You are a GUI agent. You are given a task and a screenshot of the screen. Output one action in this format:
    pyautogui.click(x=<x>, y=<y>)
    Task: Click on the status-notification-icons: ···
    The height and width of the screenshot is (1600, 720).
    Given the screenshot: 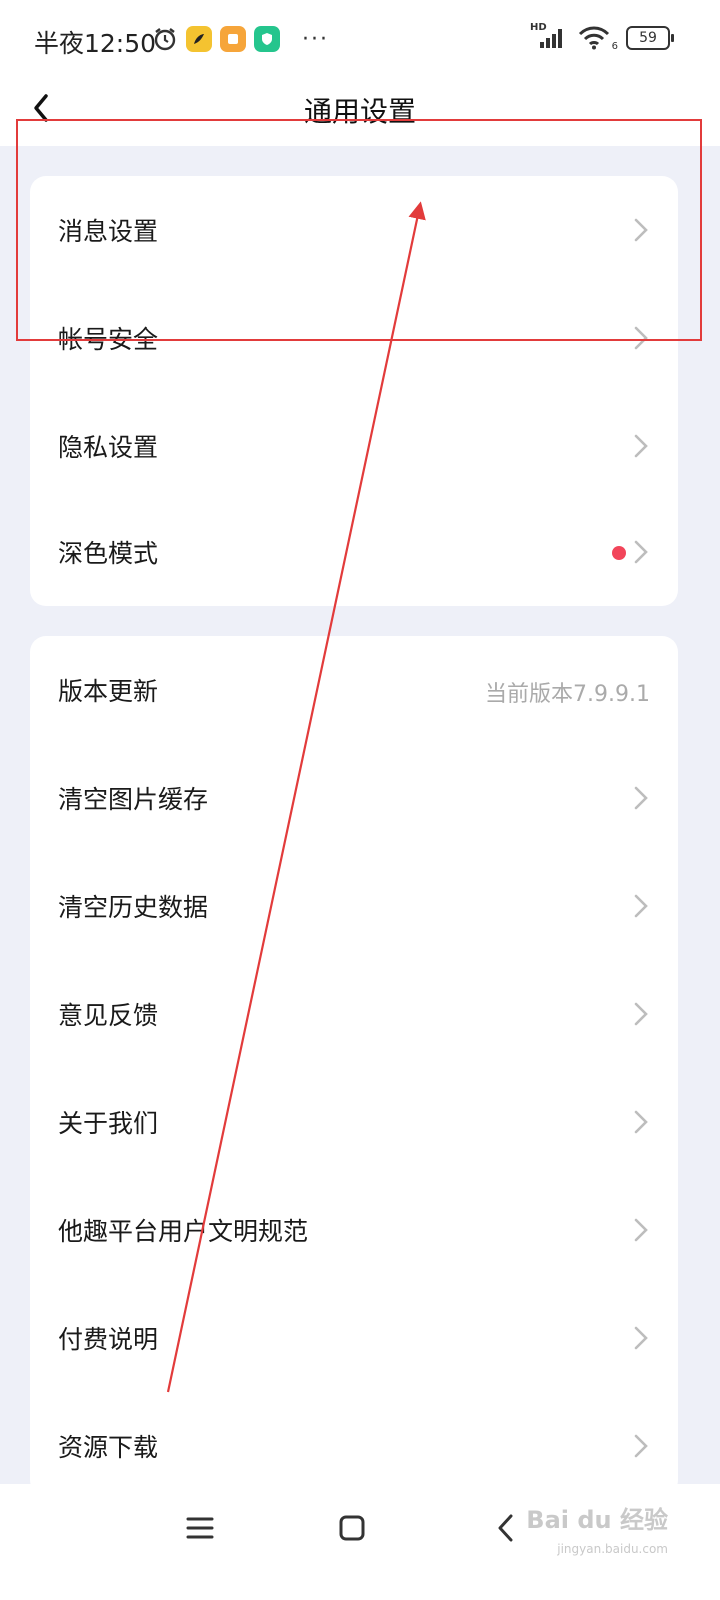 What is the action you would take?
    pyautogui.click(x=240, y=39)
    